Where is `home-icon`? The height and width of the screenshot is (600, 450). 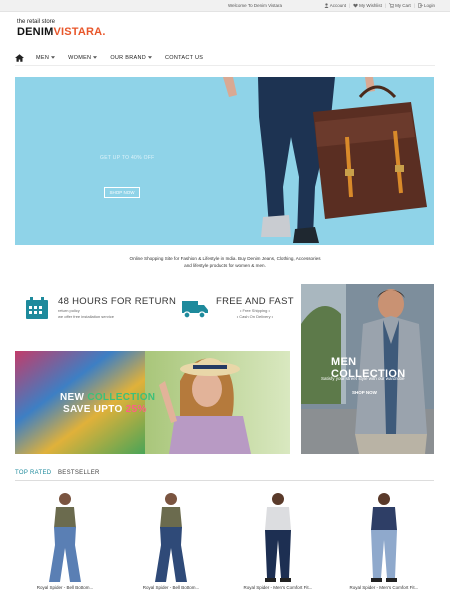
home-icon is located at coordinates (19, 57).